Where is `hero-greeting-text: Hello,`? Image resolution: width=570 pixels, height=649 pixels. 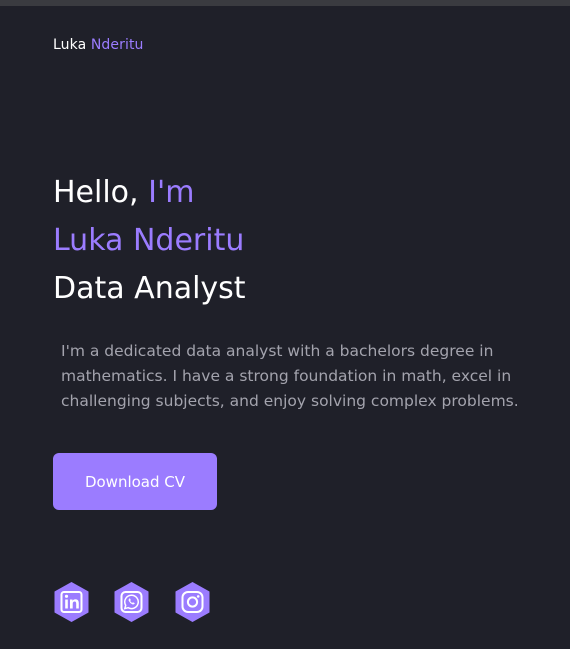 hero-greeting-text: Hello, is located at coordinates (96, 192).